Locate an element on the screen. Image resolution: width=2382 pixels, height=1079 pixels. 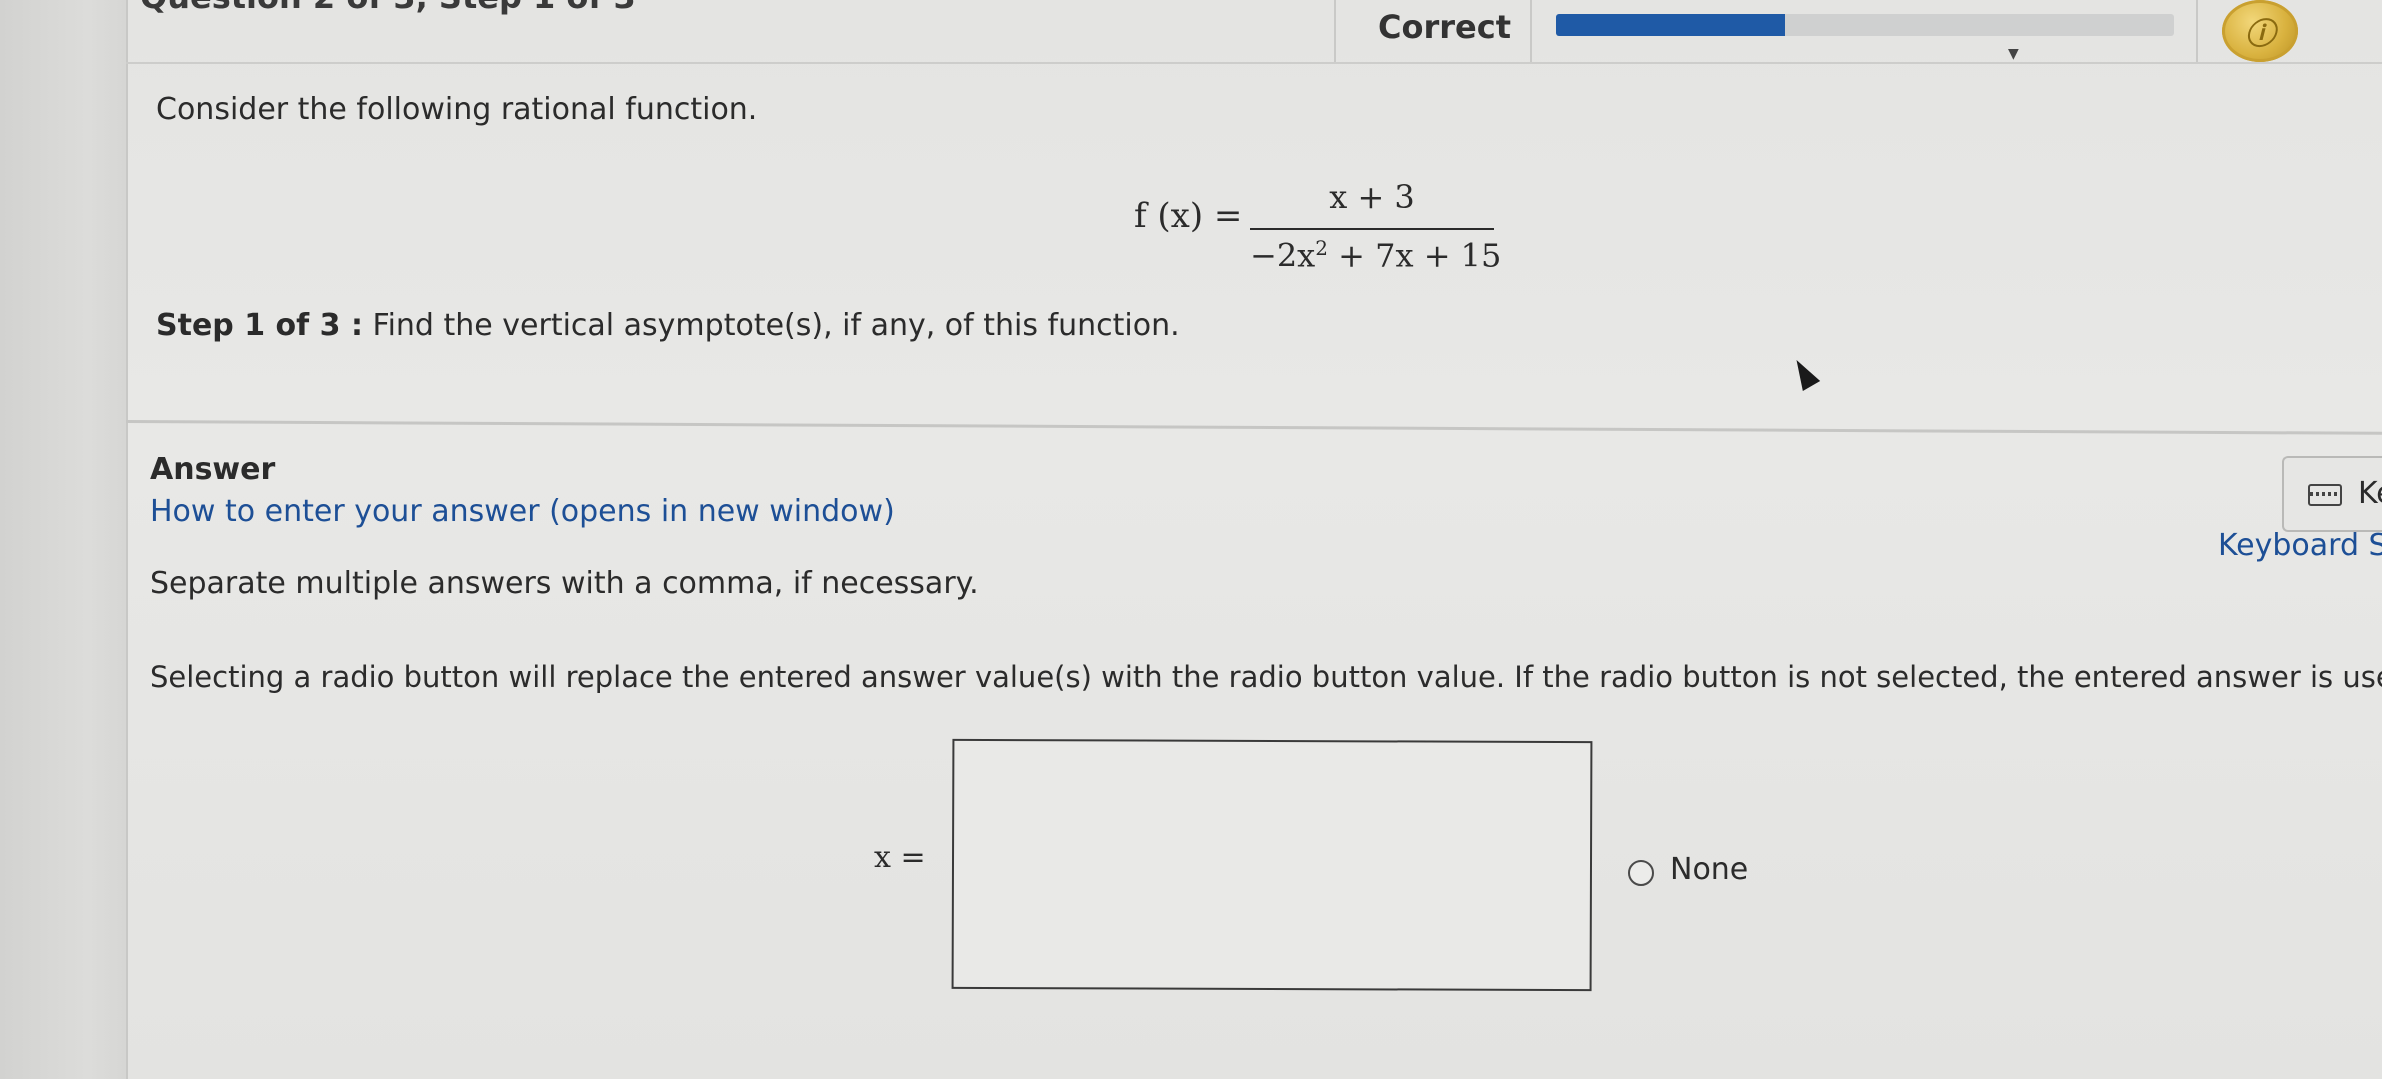
none-radio-label: None is located at coordinates (1709, 869).